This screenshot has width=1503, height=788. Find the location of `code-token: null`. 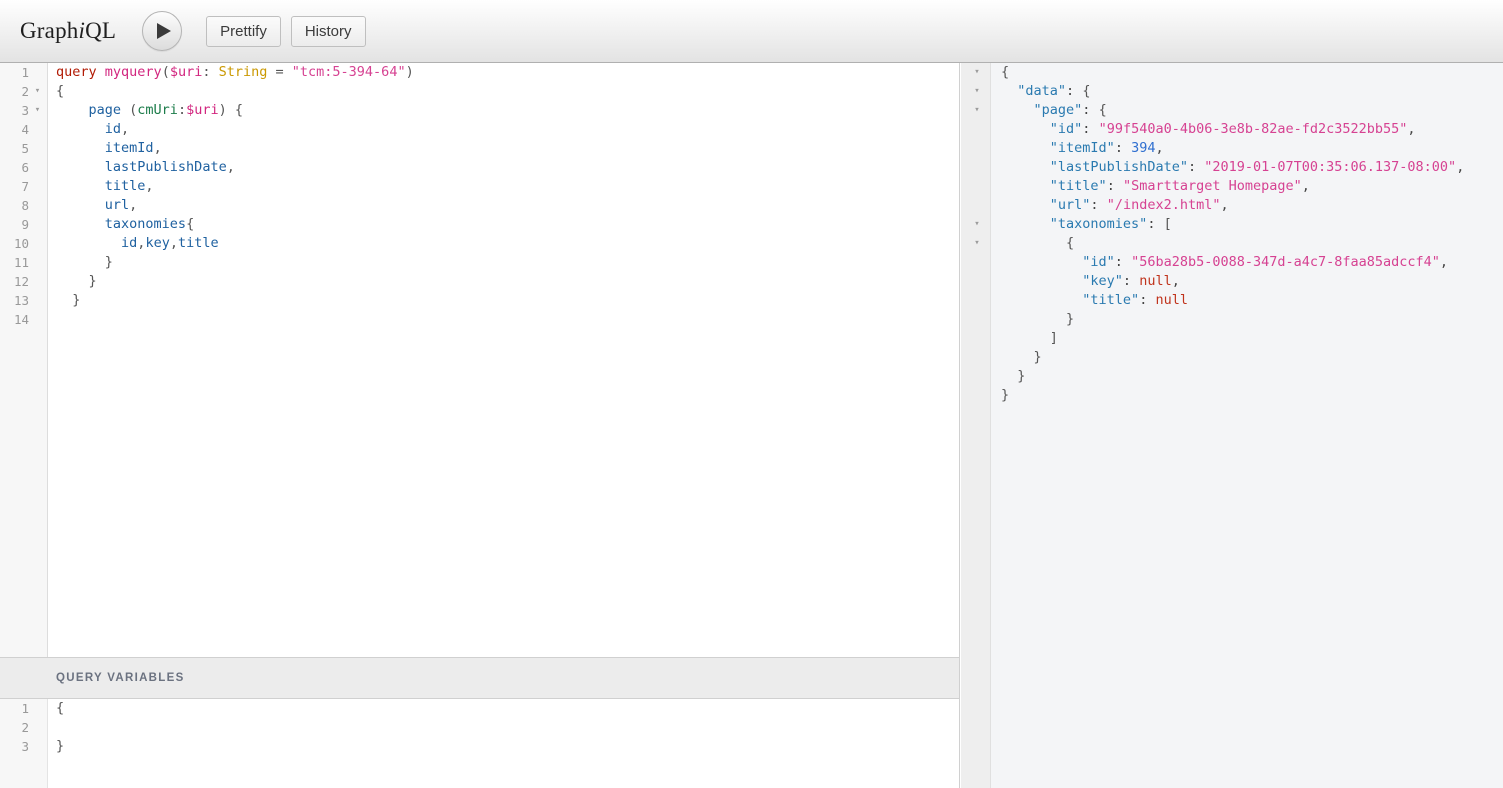

code-token: null is located at coordinates (1155, 281).